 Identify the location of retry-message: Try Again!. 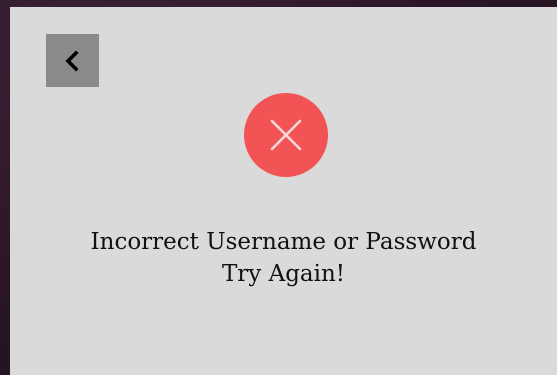
(283, 274).